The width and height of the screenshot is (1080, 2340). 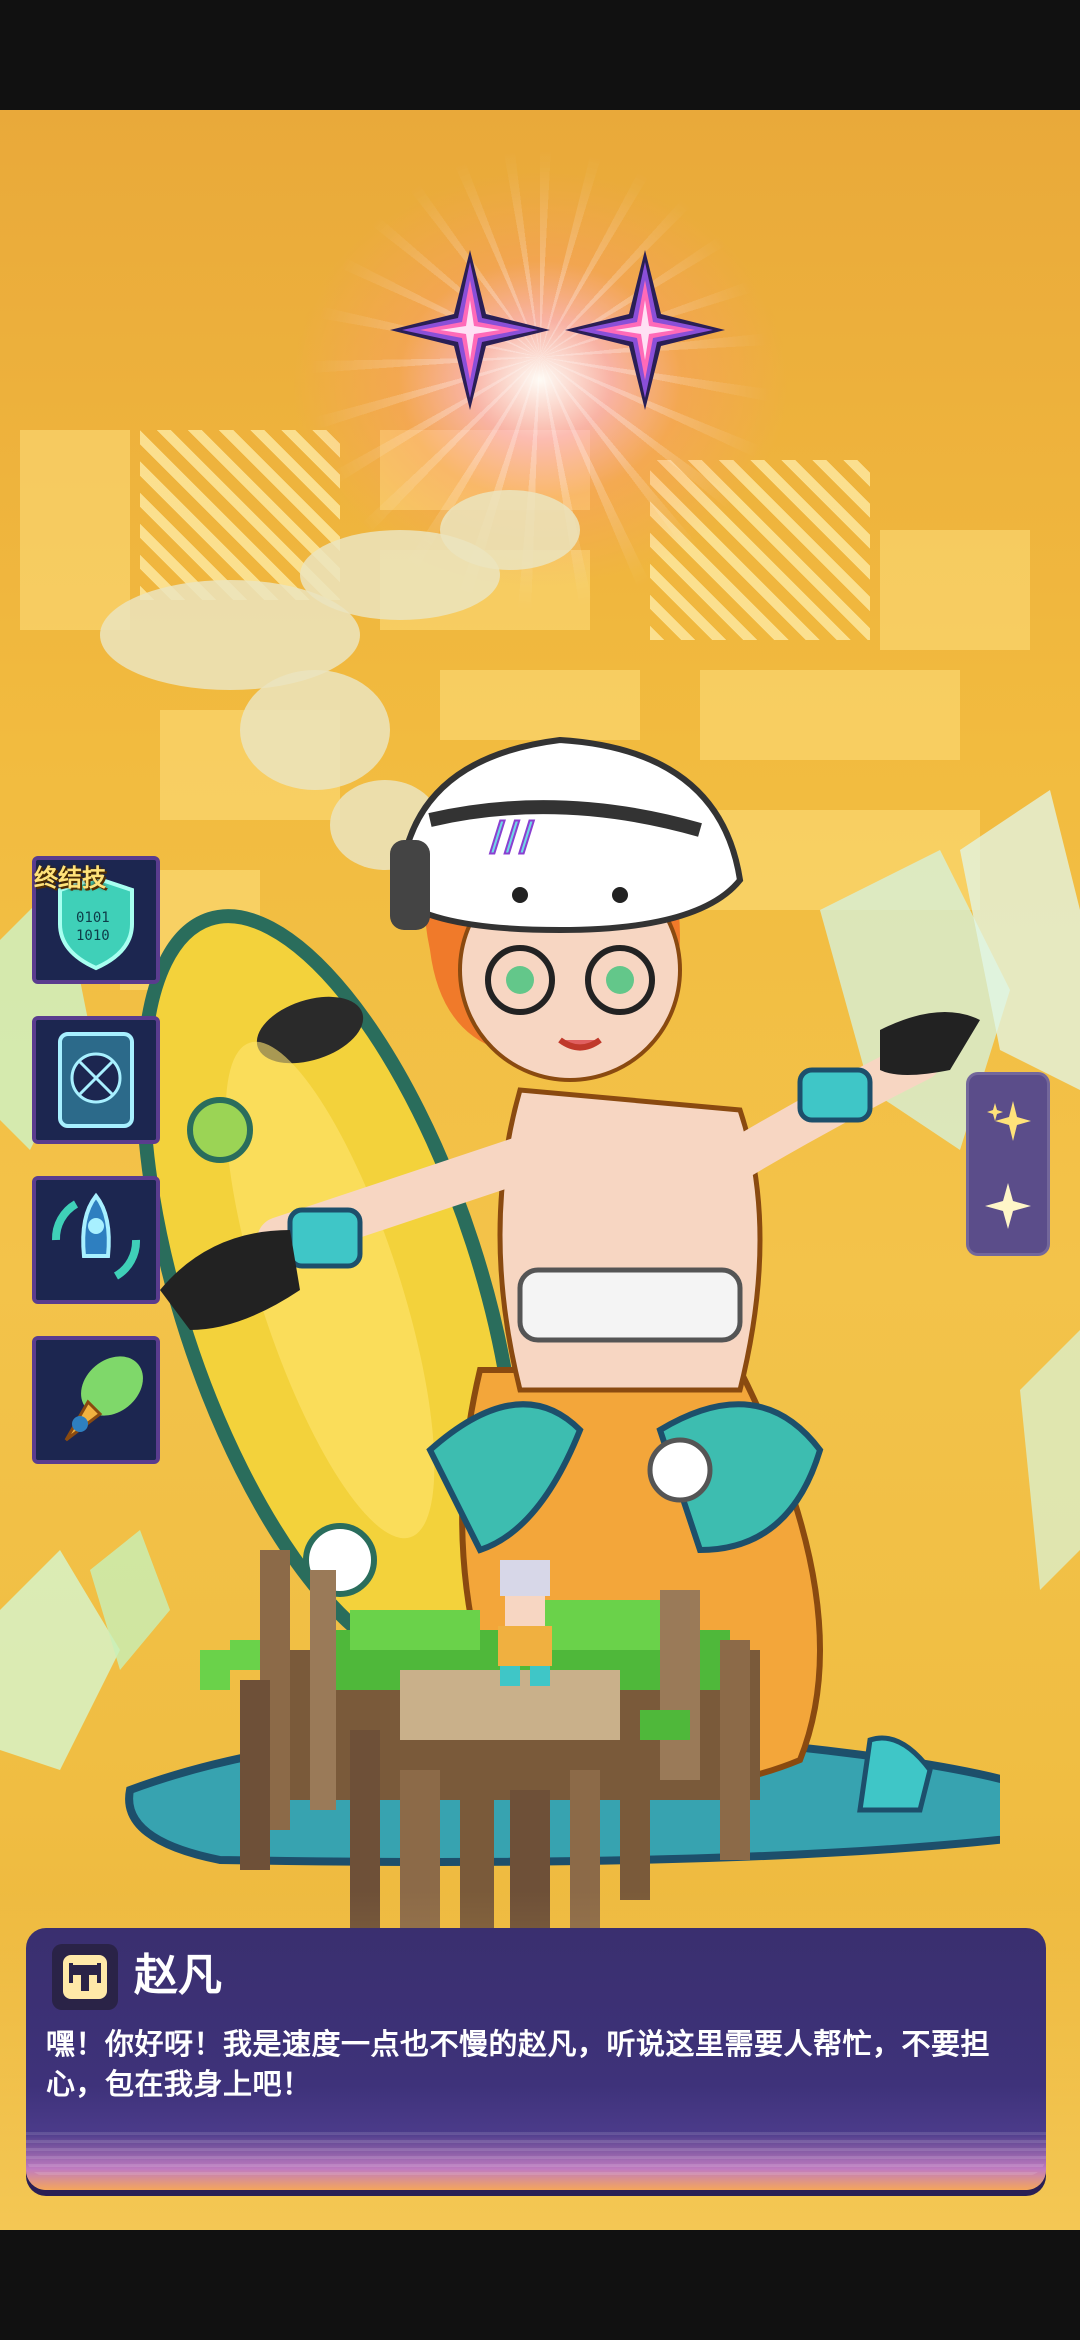 I want to click on role-badge, so click(x=85, y=1977).